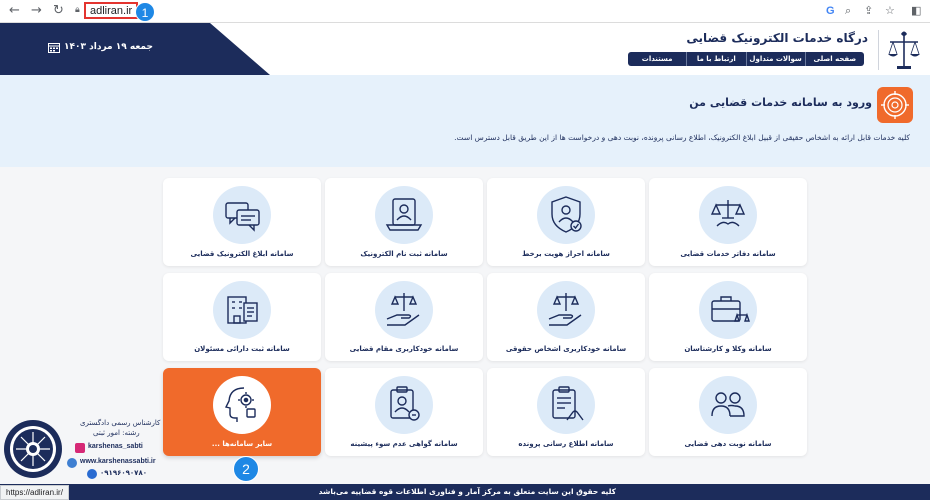 This screenshot has width=930, height=500. Describe the element at coordinates (728, 444) in the screenshot. I see `service-card-label: سامانه نوبت دهی قضایی` at that location.